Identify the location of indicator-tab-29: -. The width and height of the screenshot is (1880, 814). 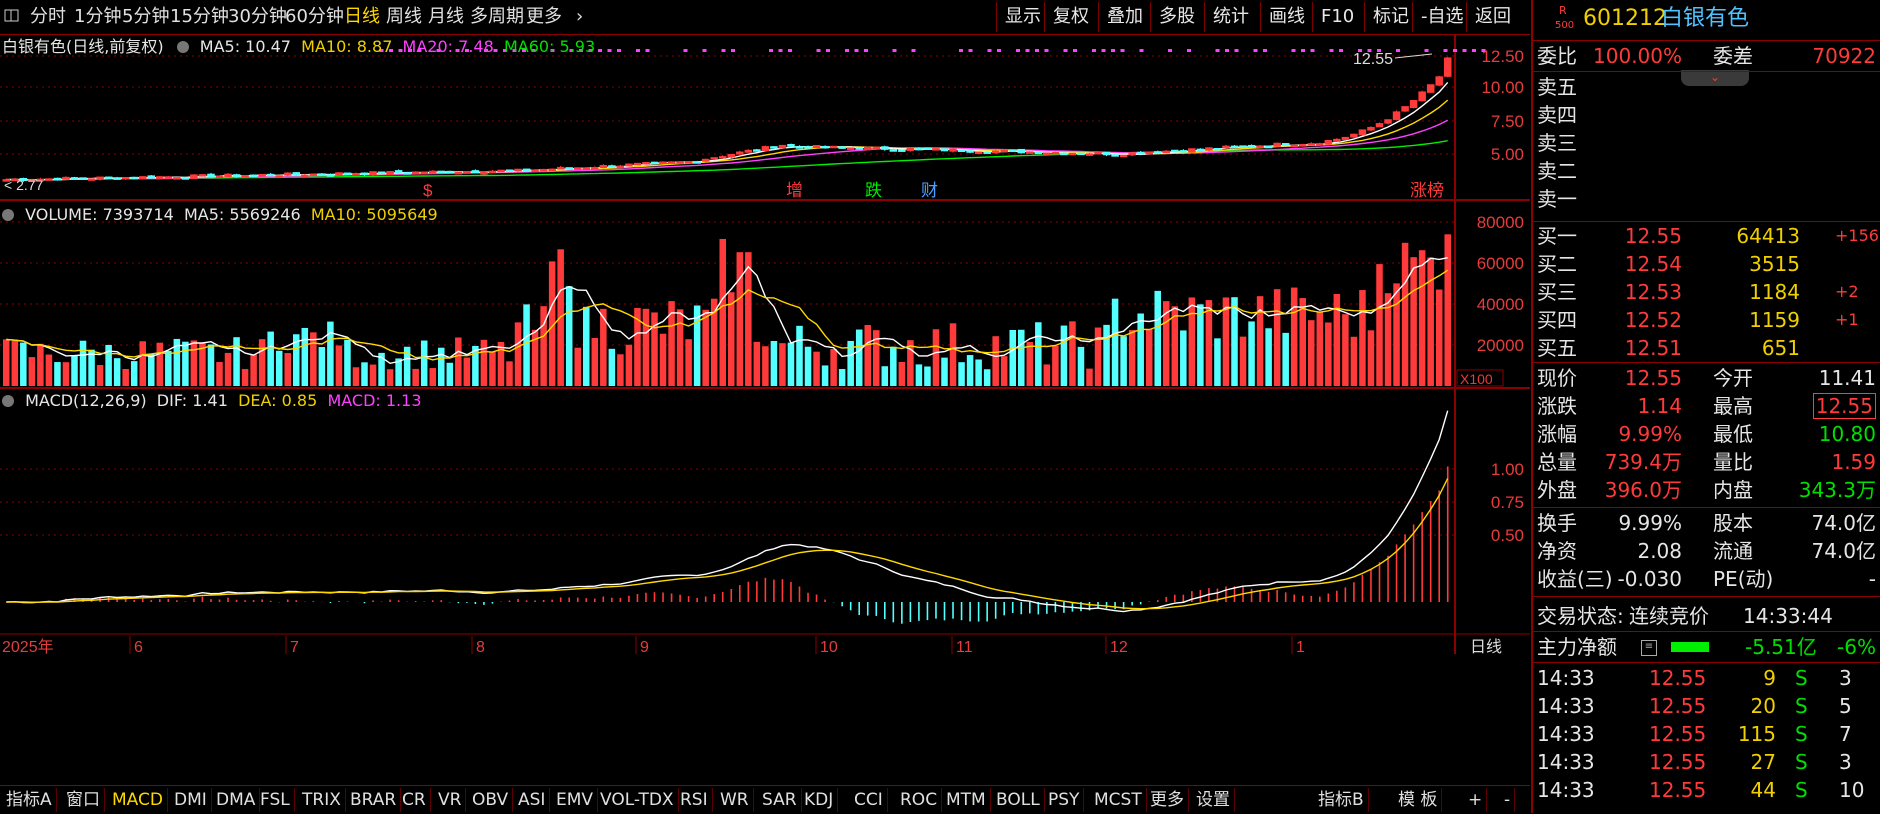
(1508, 800).